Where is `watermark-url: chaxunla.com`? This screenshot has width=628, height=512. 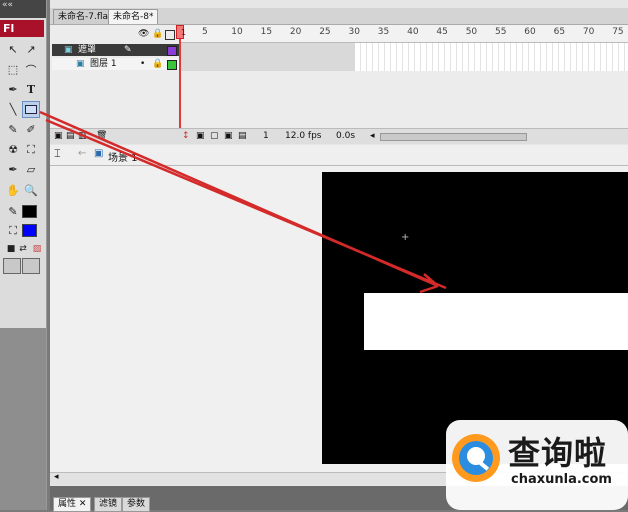
watermark-url: chaxunla.com is located at coordinates (561, 479).